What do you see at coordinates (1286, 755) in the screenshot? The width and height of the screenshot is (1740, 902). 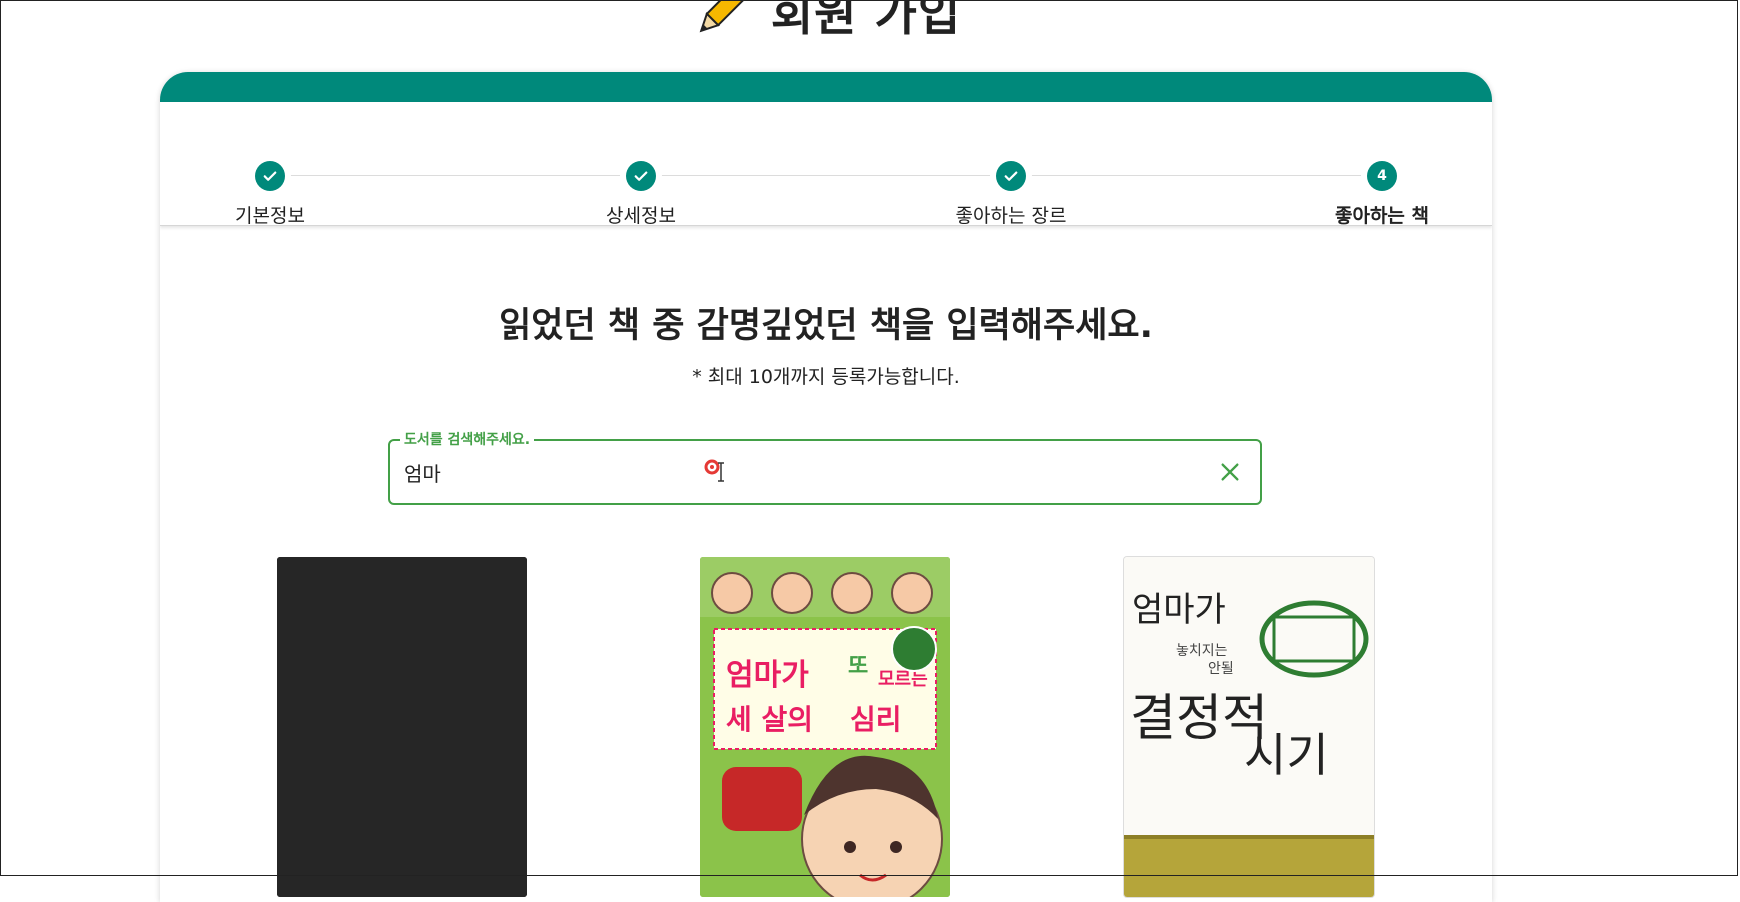 I see `cover-title-line: 시기` at bounding box center [1286, 755].